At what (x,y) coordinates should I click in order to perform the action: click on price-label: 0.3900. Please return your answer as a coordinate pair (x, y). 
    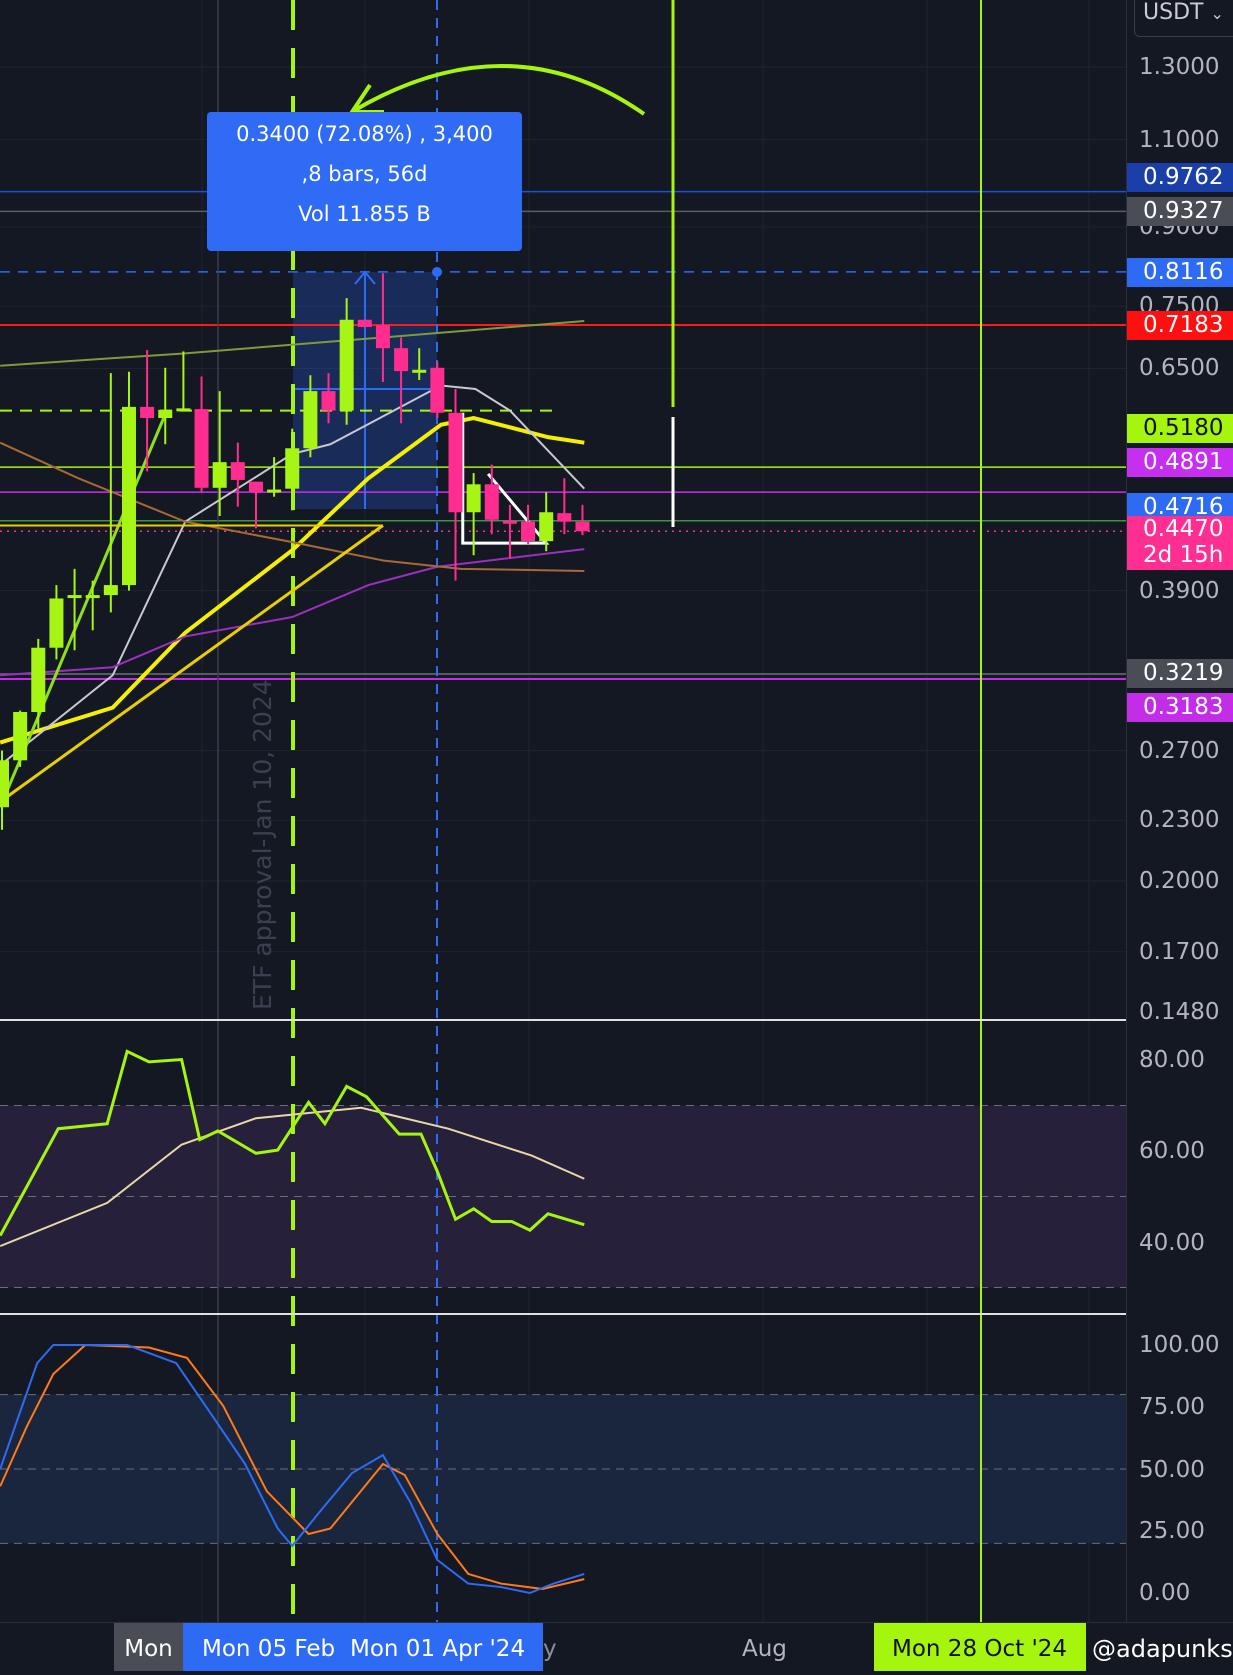
    Looking at the image, I should click on (1179, 590).